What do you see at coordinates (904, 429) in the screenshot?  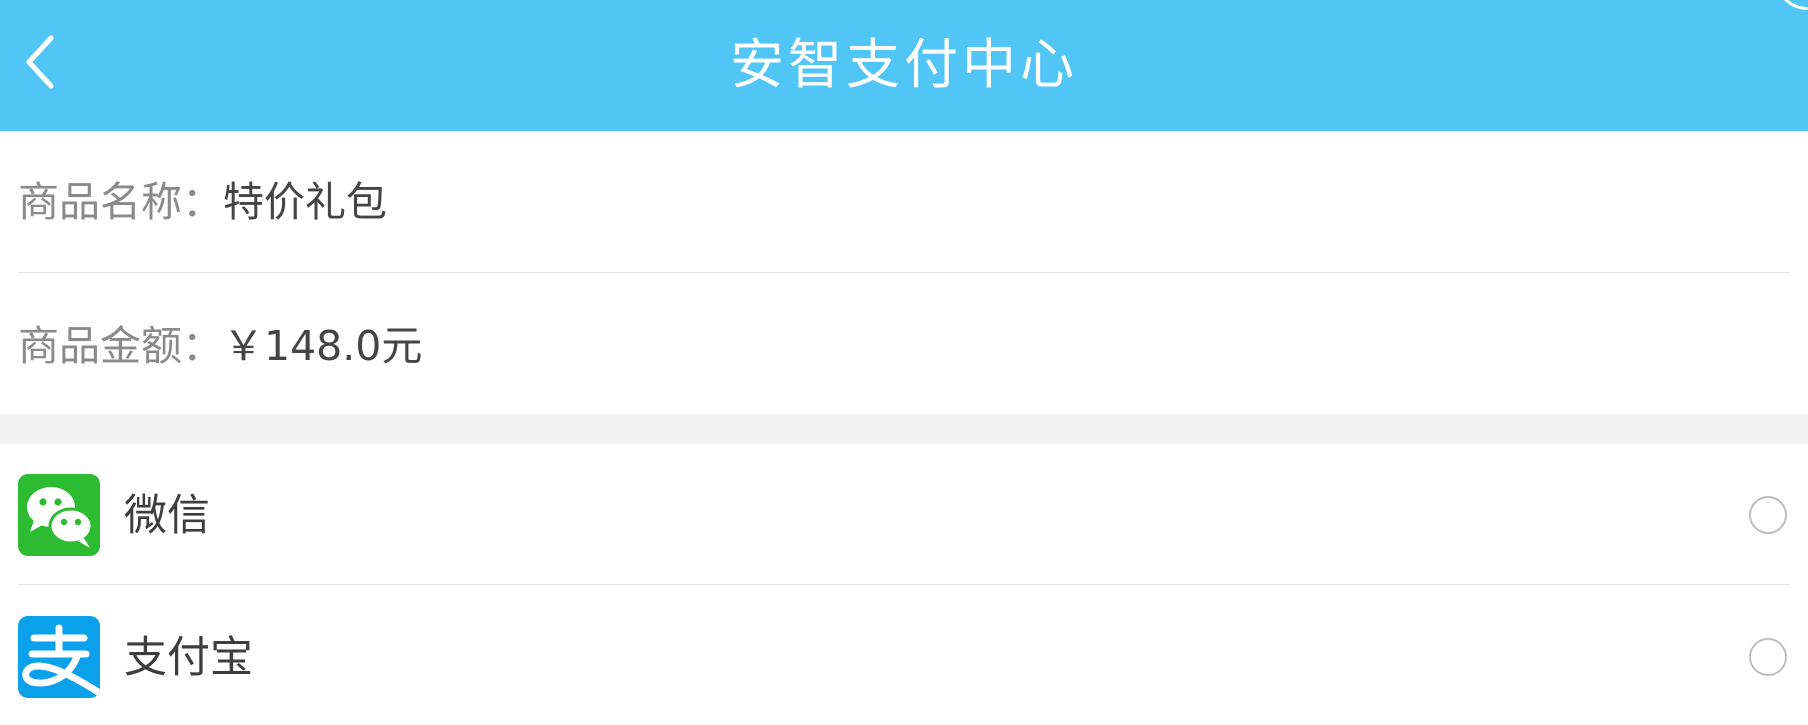 I see `section-separator` at bounding box center [904, 429].